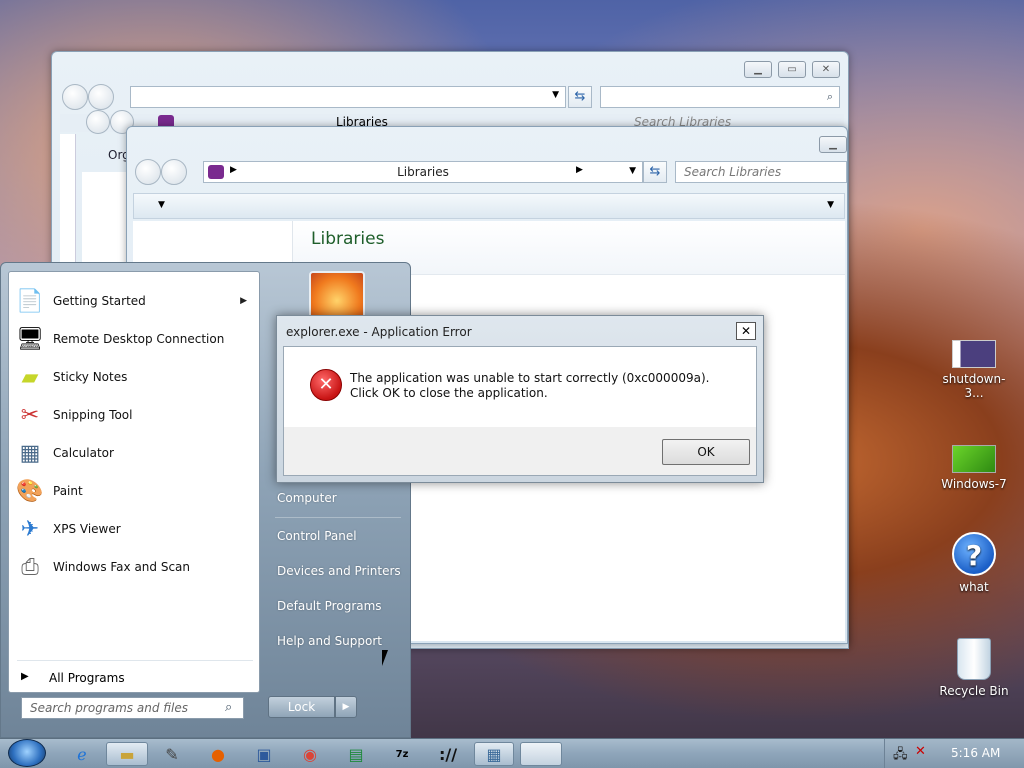 The image size is (1024, 768). I want to click on program-remote-desktop: 🖥 Remote Desktop Connection, so click(135, 339).